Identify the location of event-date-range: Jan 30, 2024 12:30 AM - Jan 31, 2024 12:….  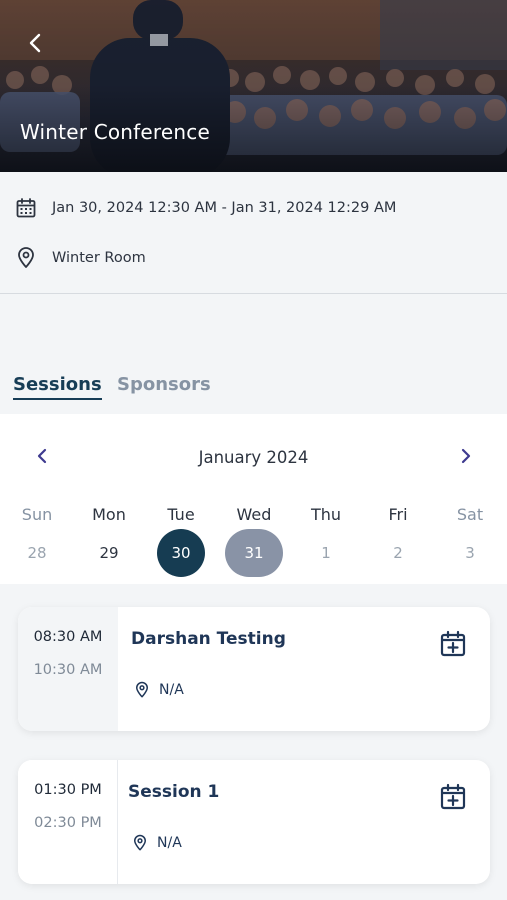
(224, 208).